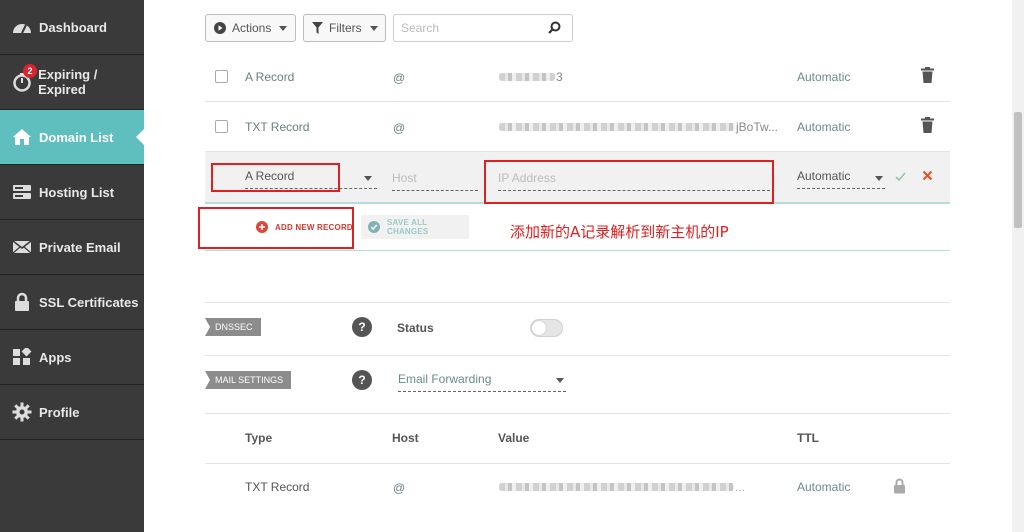 This screenshot has height=532, width=1024. I want to click on sidebar-item-label: Domain List, so click(76, 137).